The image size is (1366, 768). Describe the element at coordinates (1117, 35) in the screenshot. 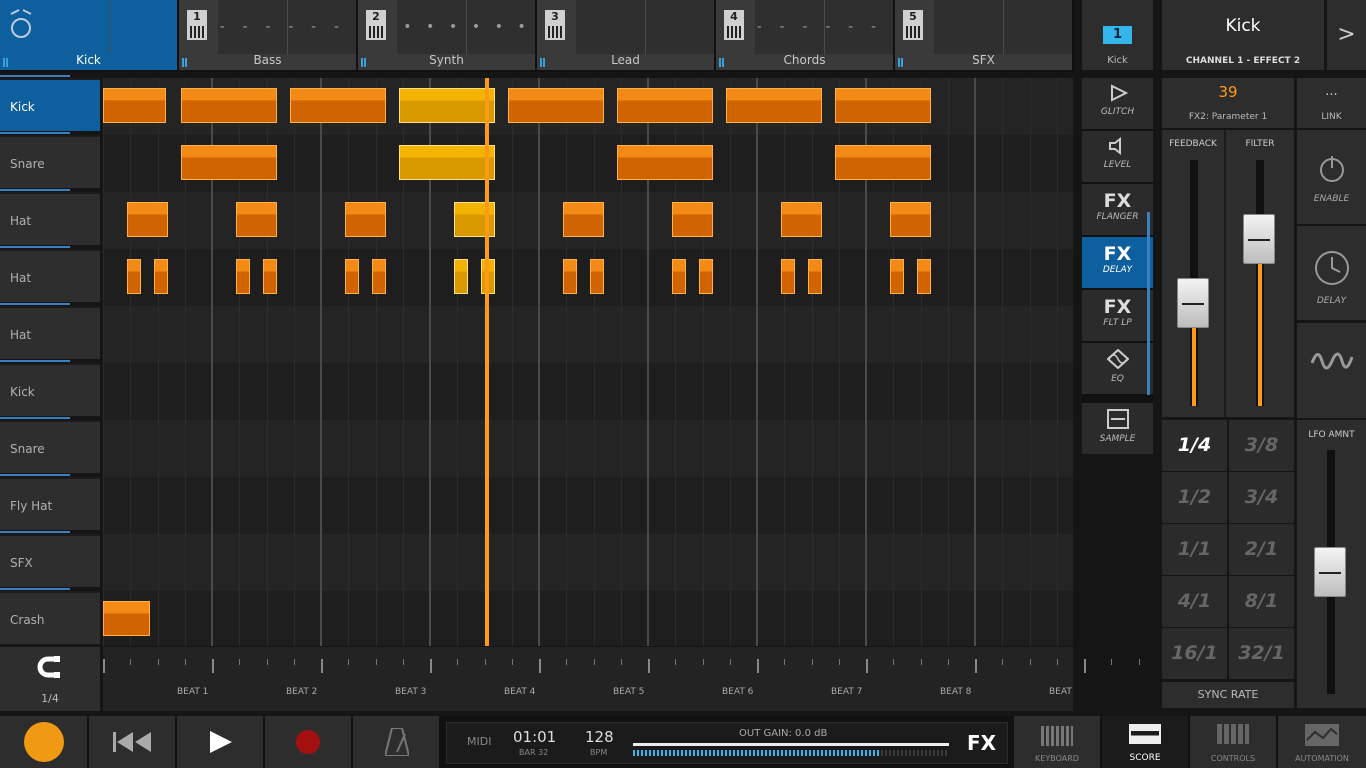

I see `channel-selector: 1 Kick` at that location.